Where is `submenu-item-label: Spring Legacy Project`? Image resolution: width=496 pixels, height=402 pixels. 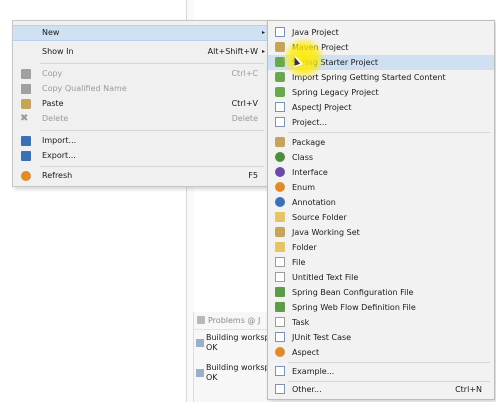 submenu-item-label: Spring Legacy Project is located at coordinates (335, 92).